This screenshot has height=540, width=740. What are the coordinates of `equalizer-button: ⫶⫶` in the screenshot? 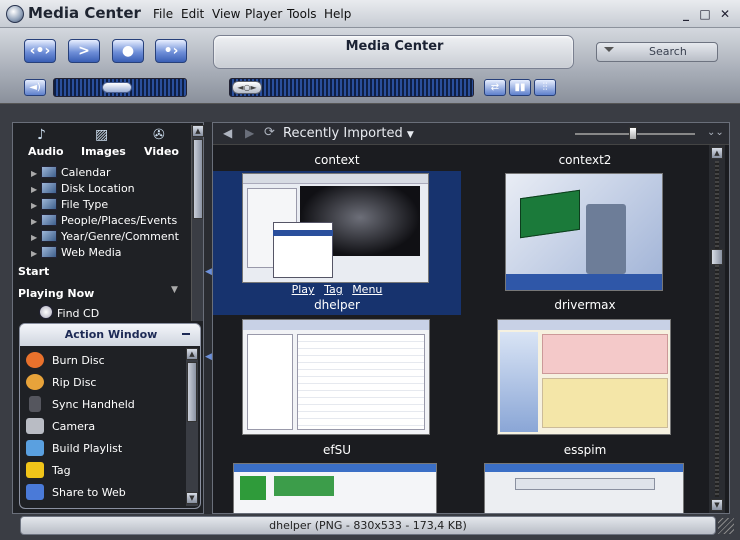 It's located at (545, 87).